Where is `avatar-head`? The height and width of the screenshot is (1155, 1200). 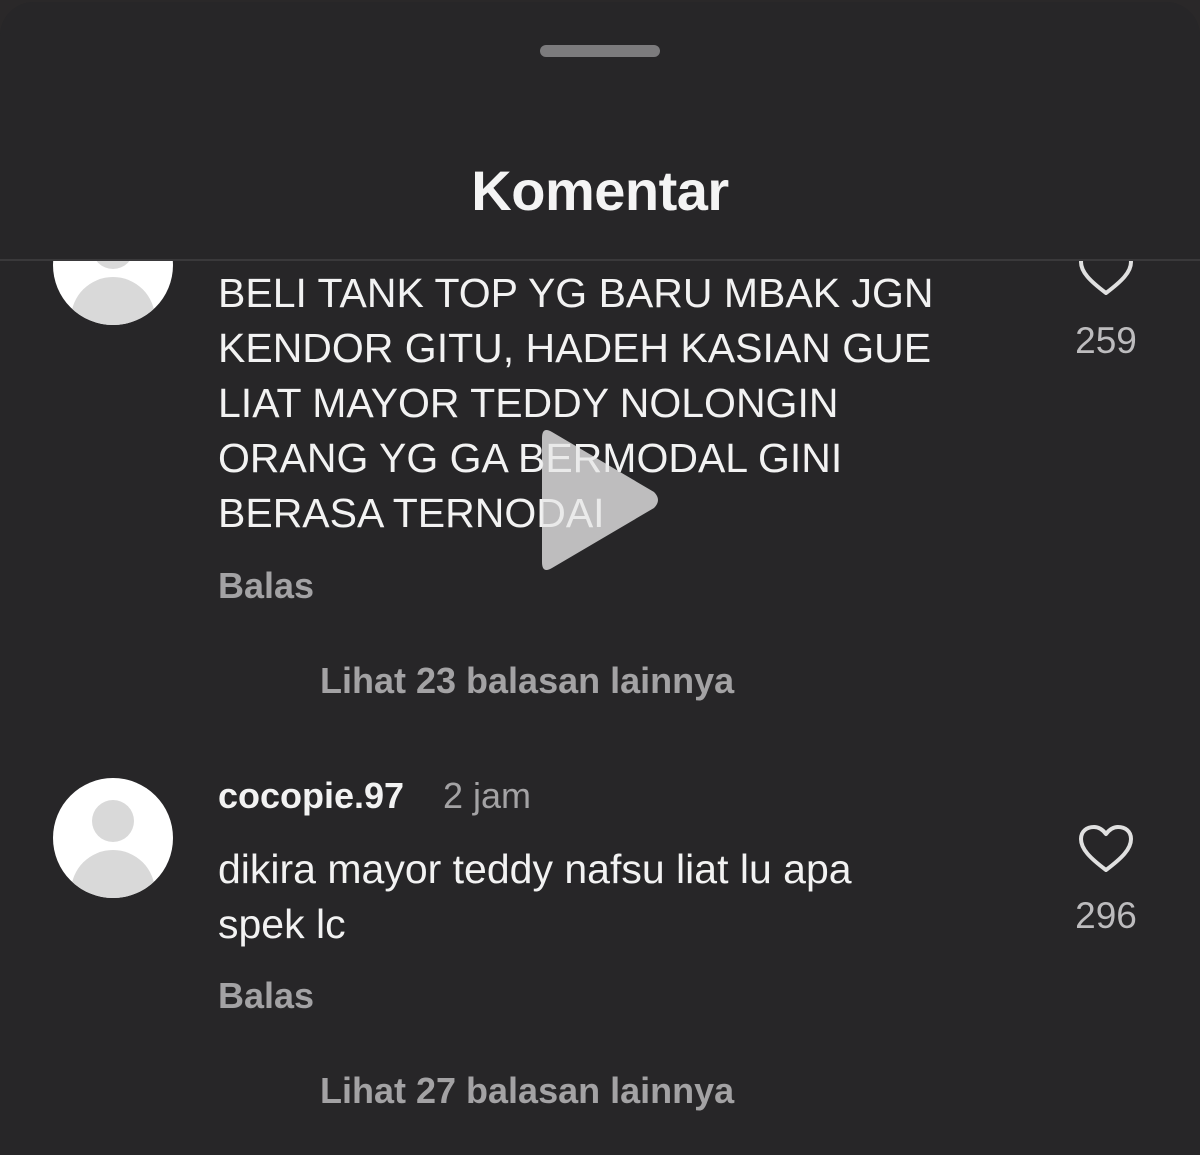
avatar-head is located at coordinates (113, 821).